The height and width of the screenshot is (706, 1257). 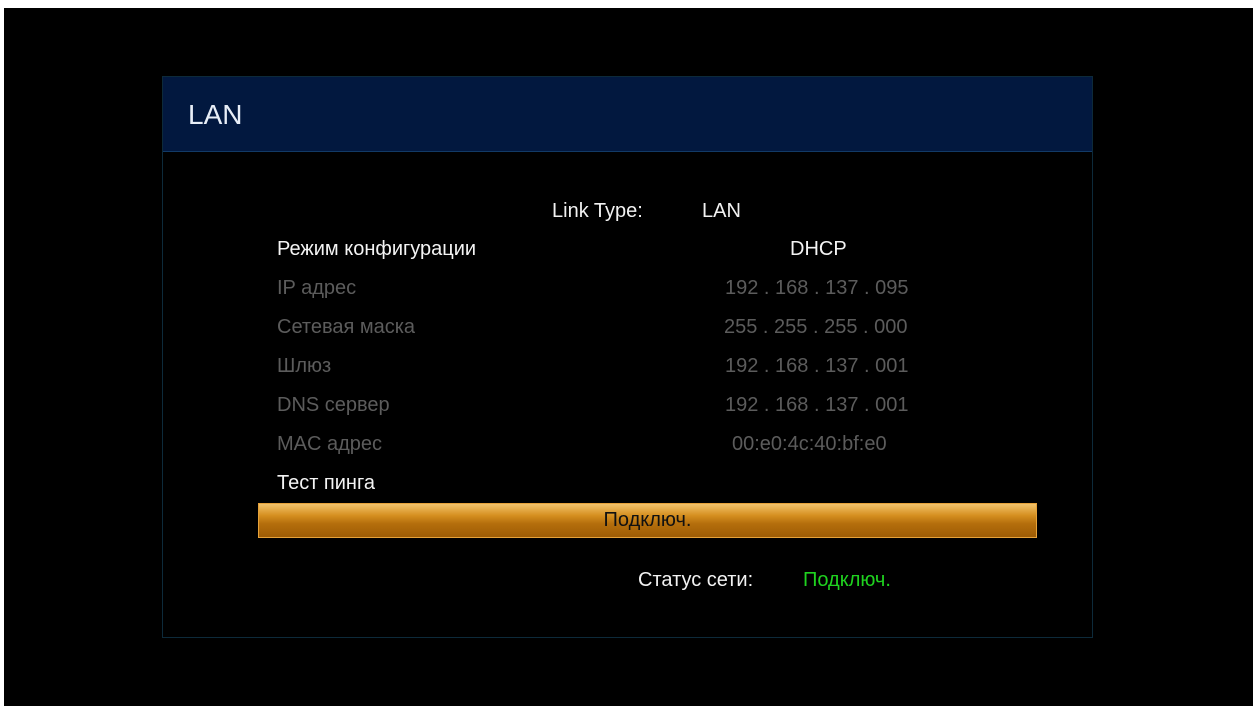 What do you see at coordinates (333, 405) in the screenshot?
I see `dns-server-label: DNS сервер` at bounding box center [333, 405].